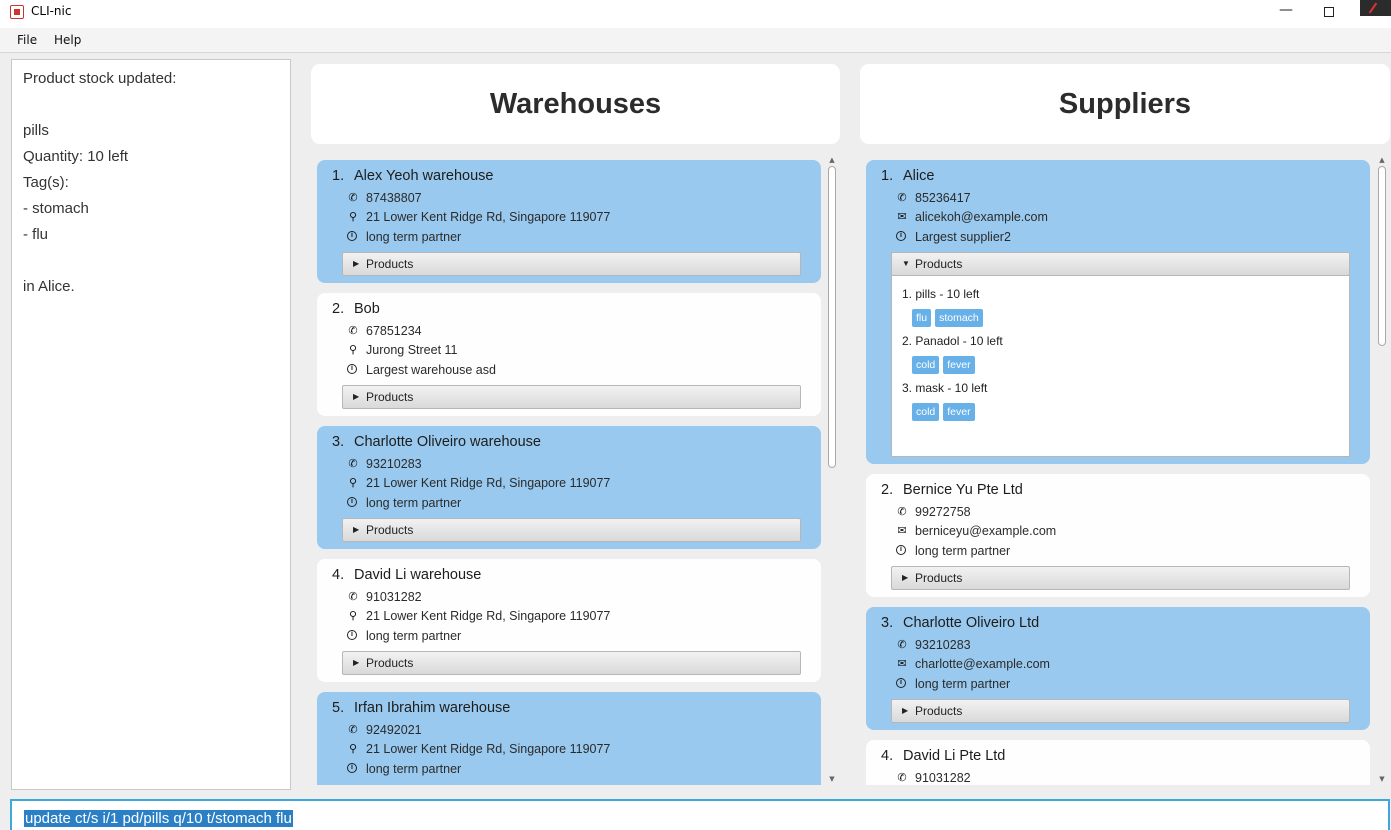  What do you see at coordinates (943, 645) in the screenshot?
I see `supplier-phone: 93210283` at bounding box center [943, 645].